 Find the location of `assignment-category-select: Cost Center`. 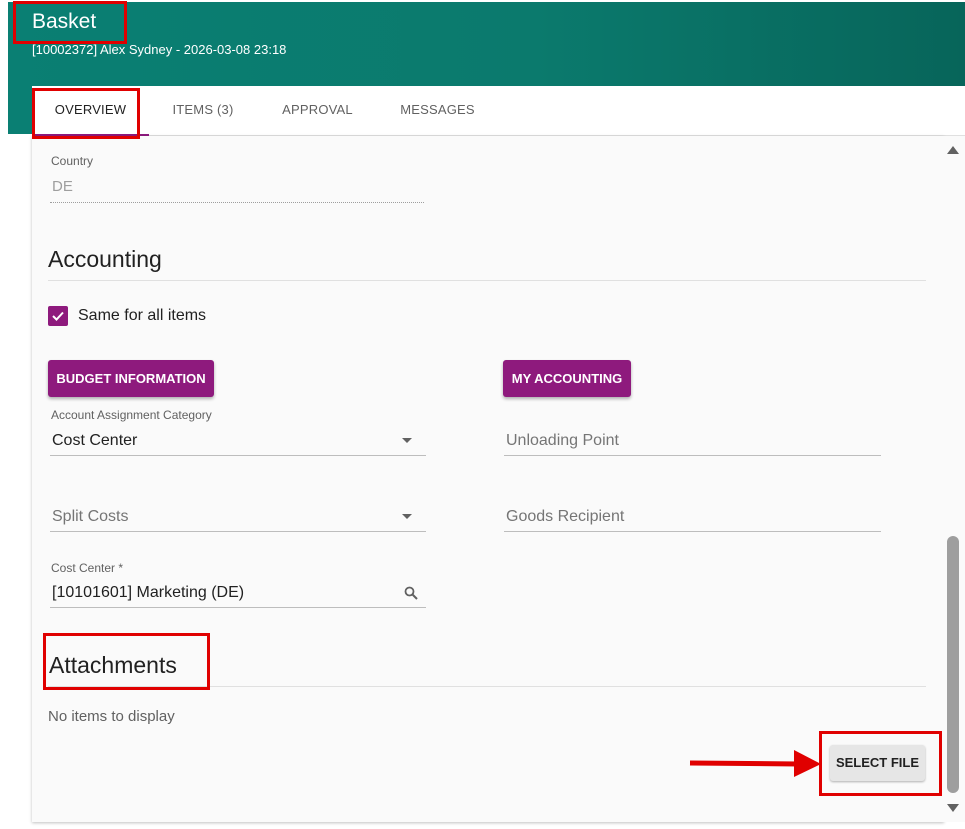

assignment-category-select: Cost Center is located at coordinates (94, 441).